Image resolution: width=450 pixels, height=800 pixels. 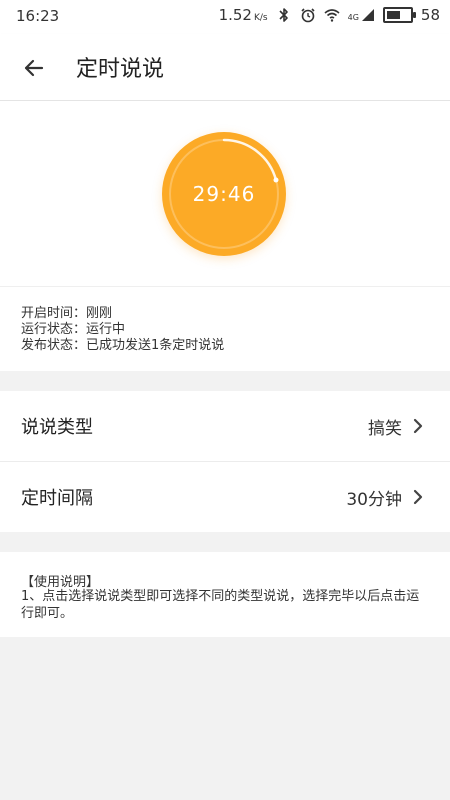 I want to click on setting-label: 说说类型, so click(x=57, y=427).